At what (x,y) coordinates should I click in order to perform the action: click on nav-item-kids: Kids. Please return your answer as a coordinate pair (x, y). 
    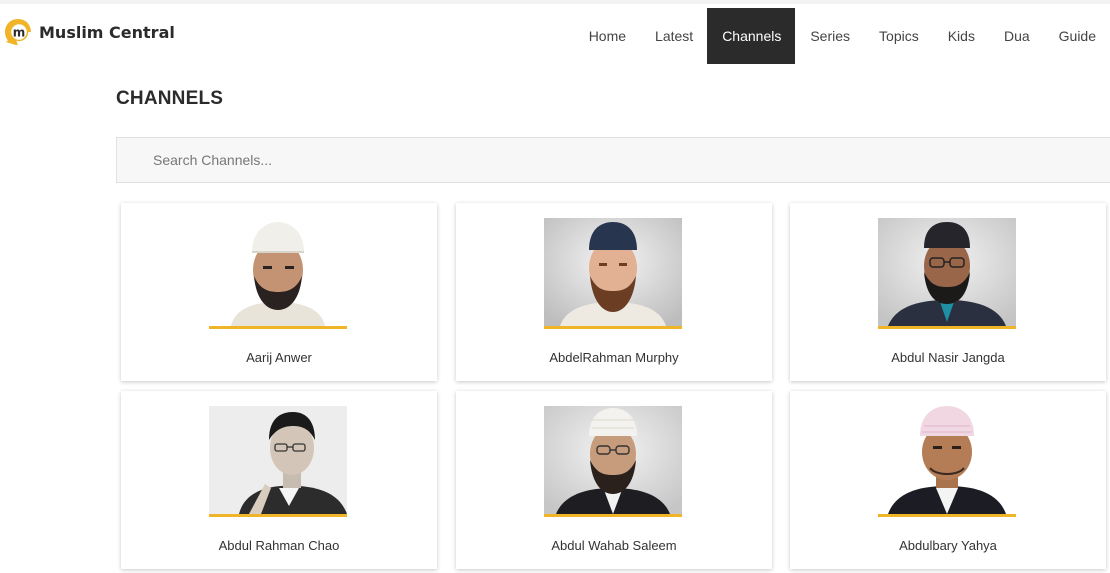
    Looking at the image, I should click on (961, 36).